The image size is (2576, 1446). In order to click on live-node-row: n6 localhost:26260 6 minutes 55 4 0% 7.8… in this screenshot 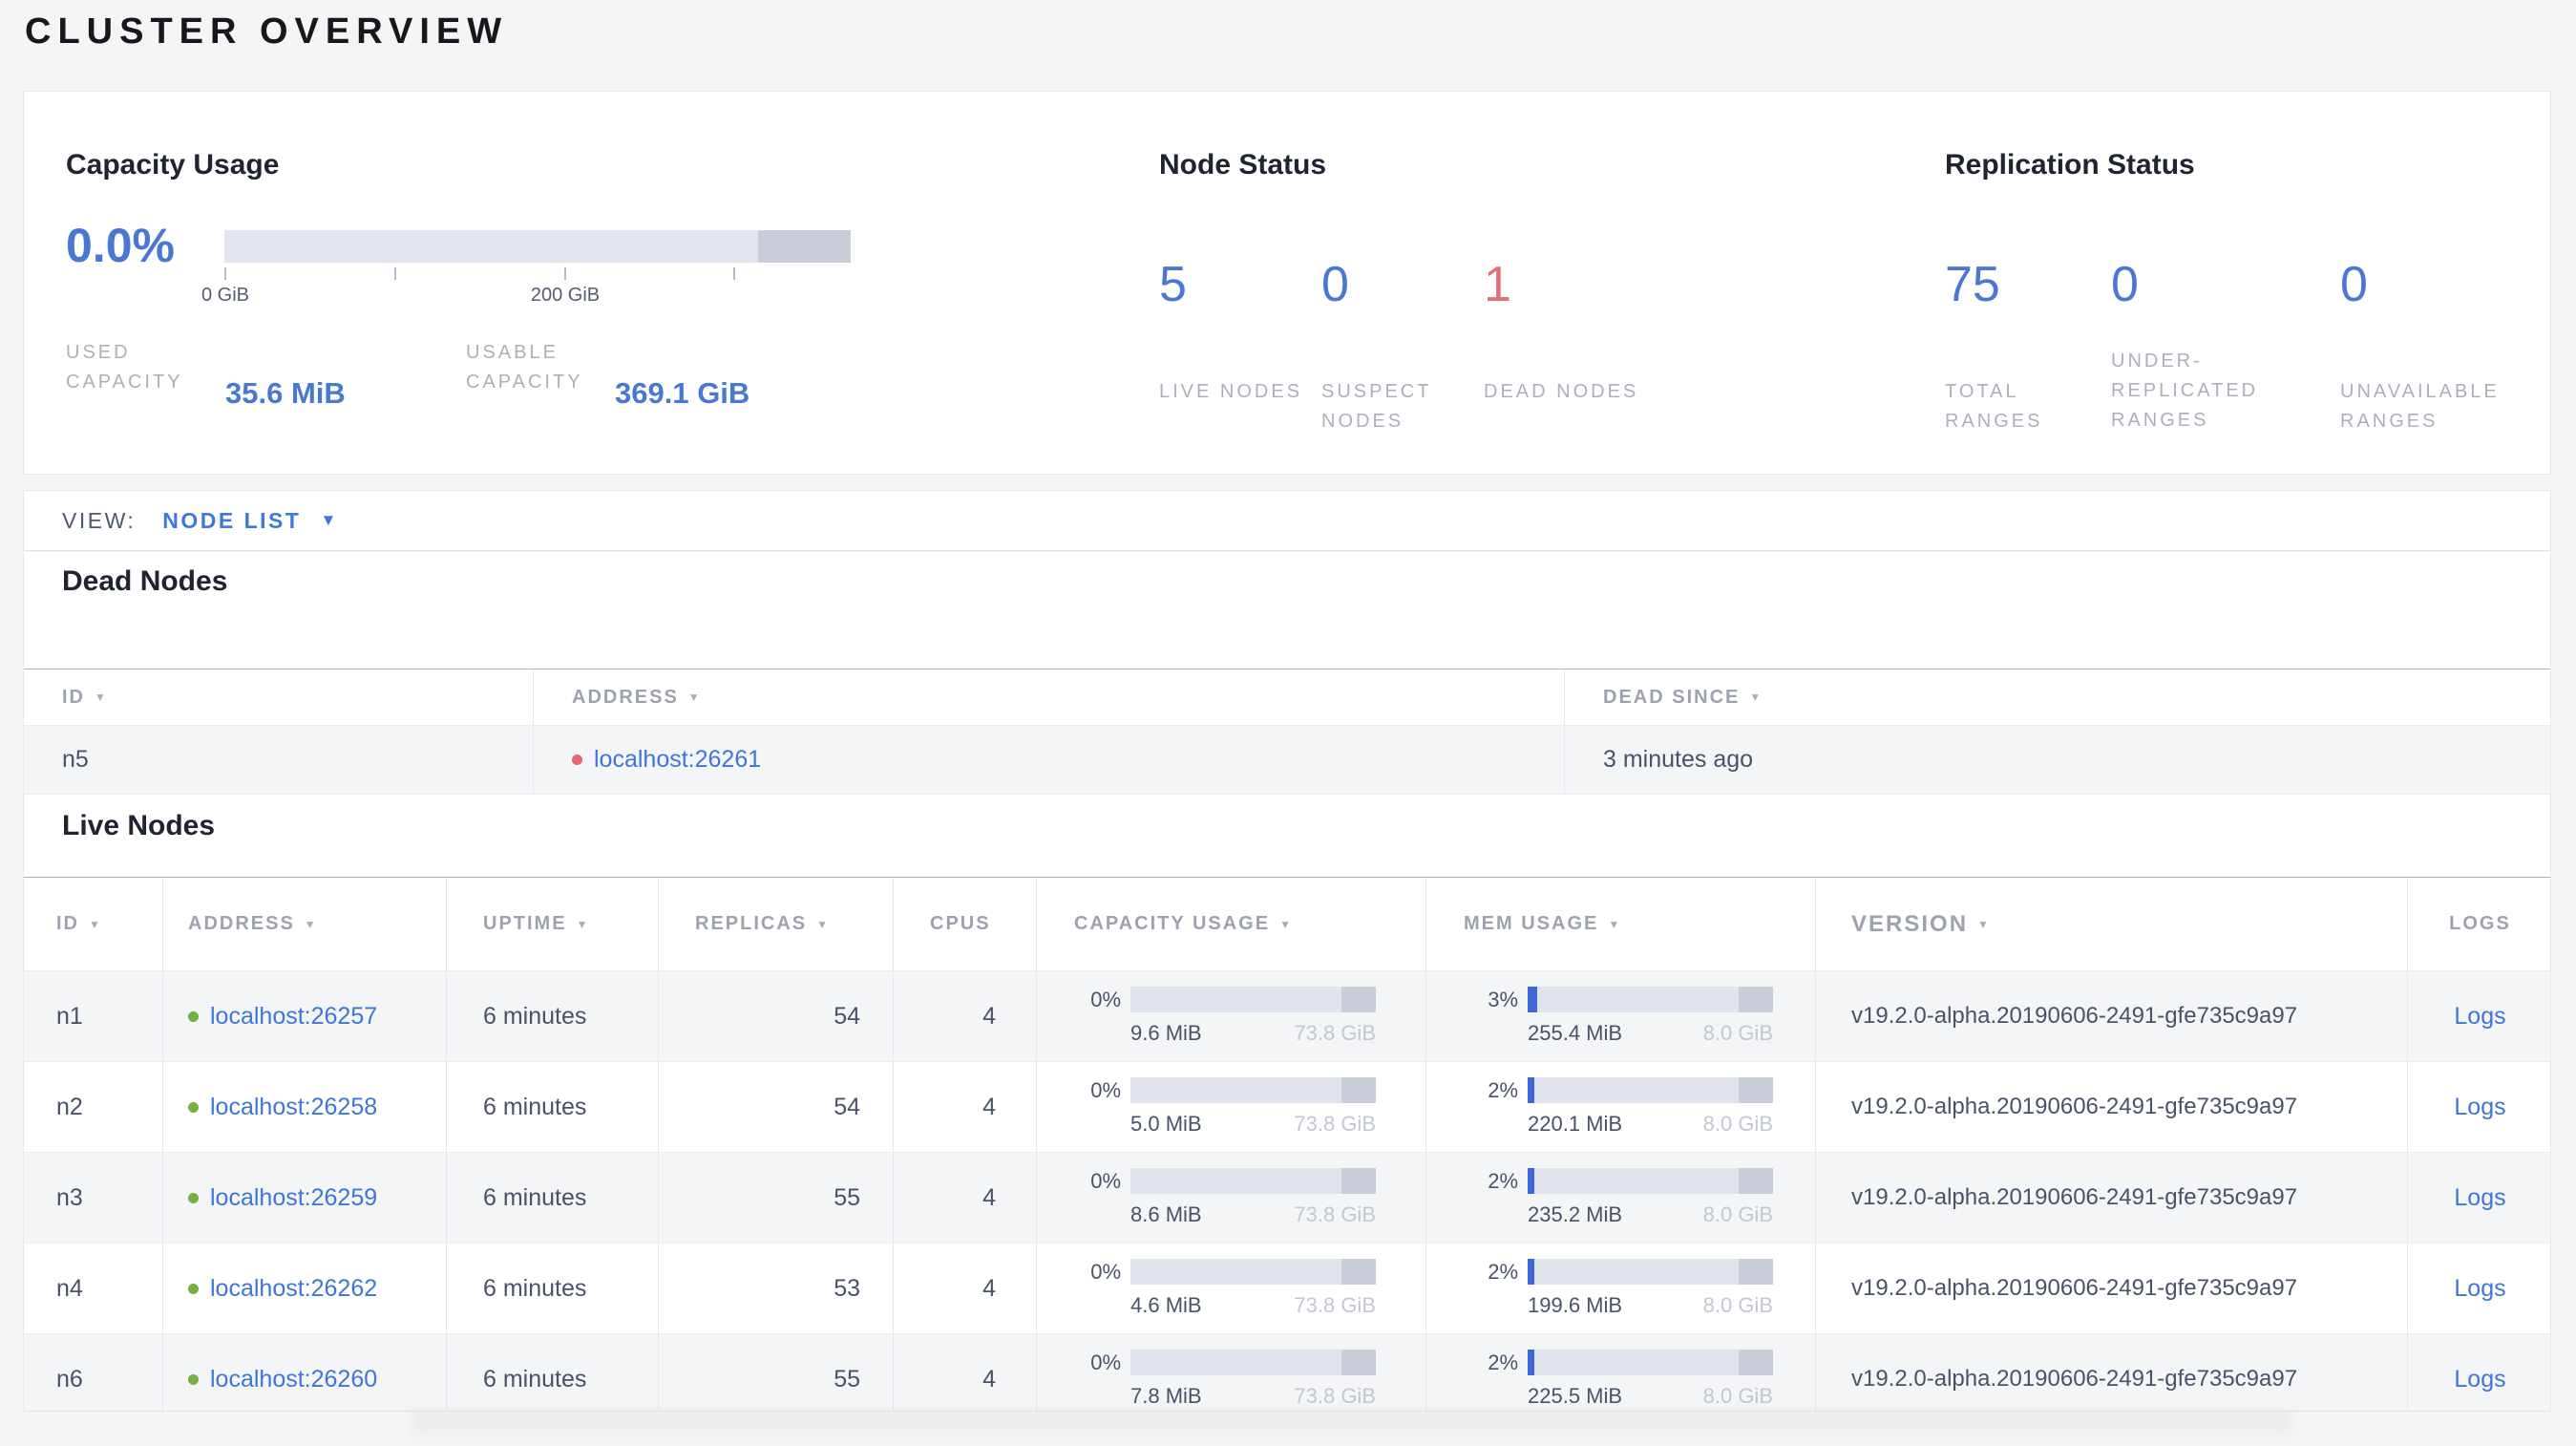, I will do `click(1287, 1373)`.